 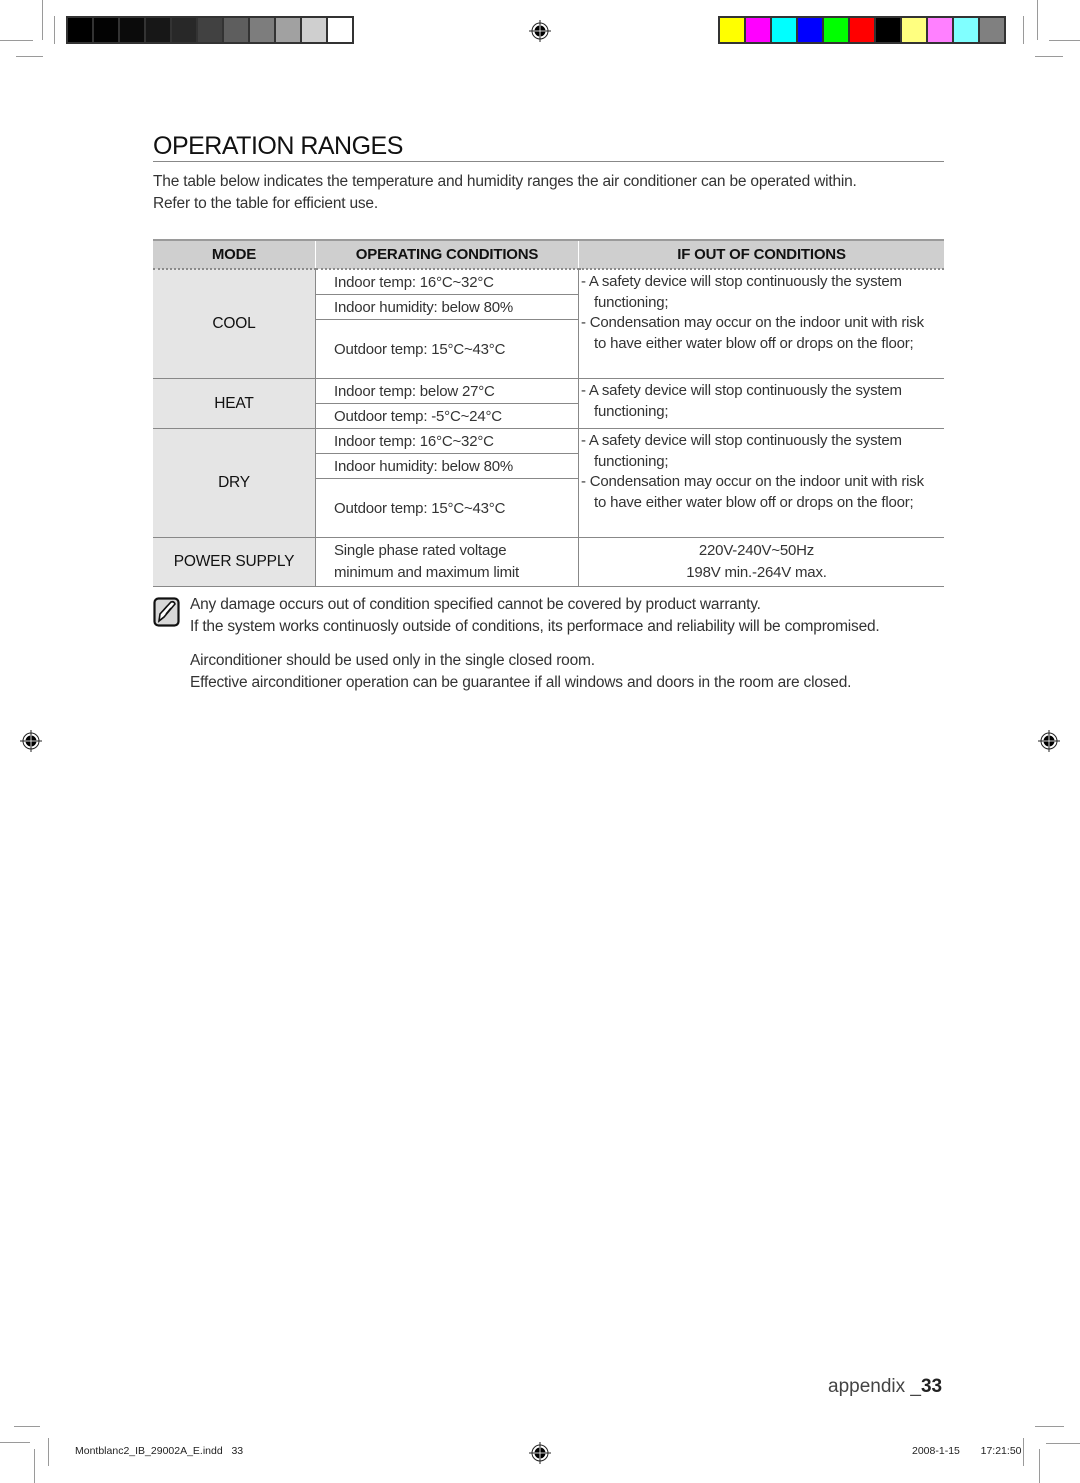 What do you see at coordinates (761, 562) in the screenshot?
I see `out-of-conditions-cell: 220V-240V~50Hz 198V min.-264V max.` at bounding box center [761, 562].